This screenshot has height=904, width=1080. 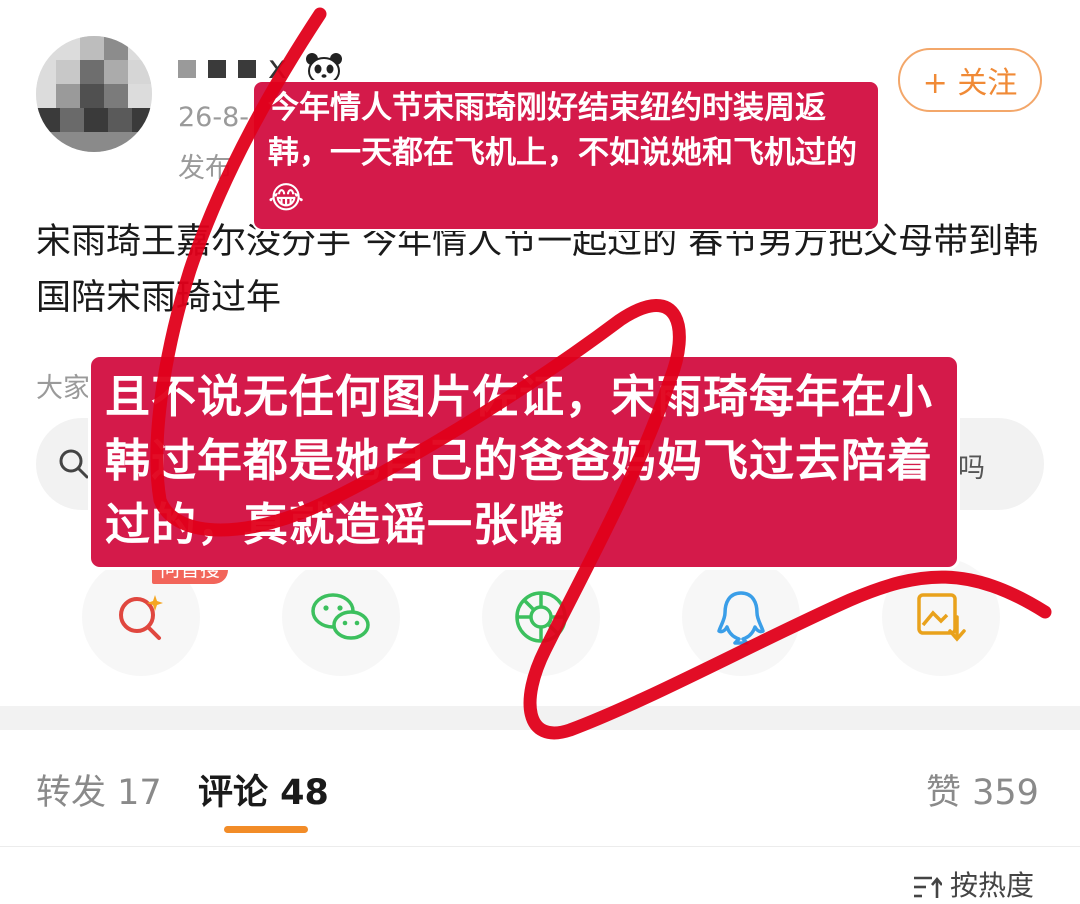 What do you see at coordinates (928, 887) in the screenshot?
I see `sort-icon` at bounding box center [928, 887].